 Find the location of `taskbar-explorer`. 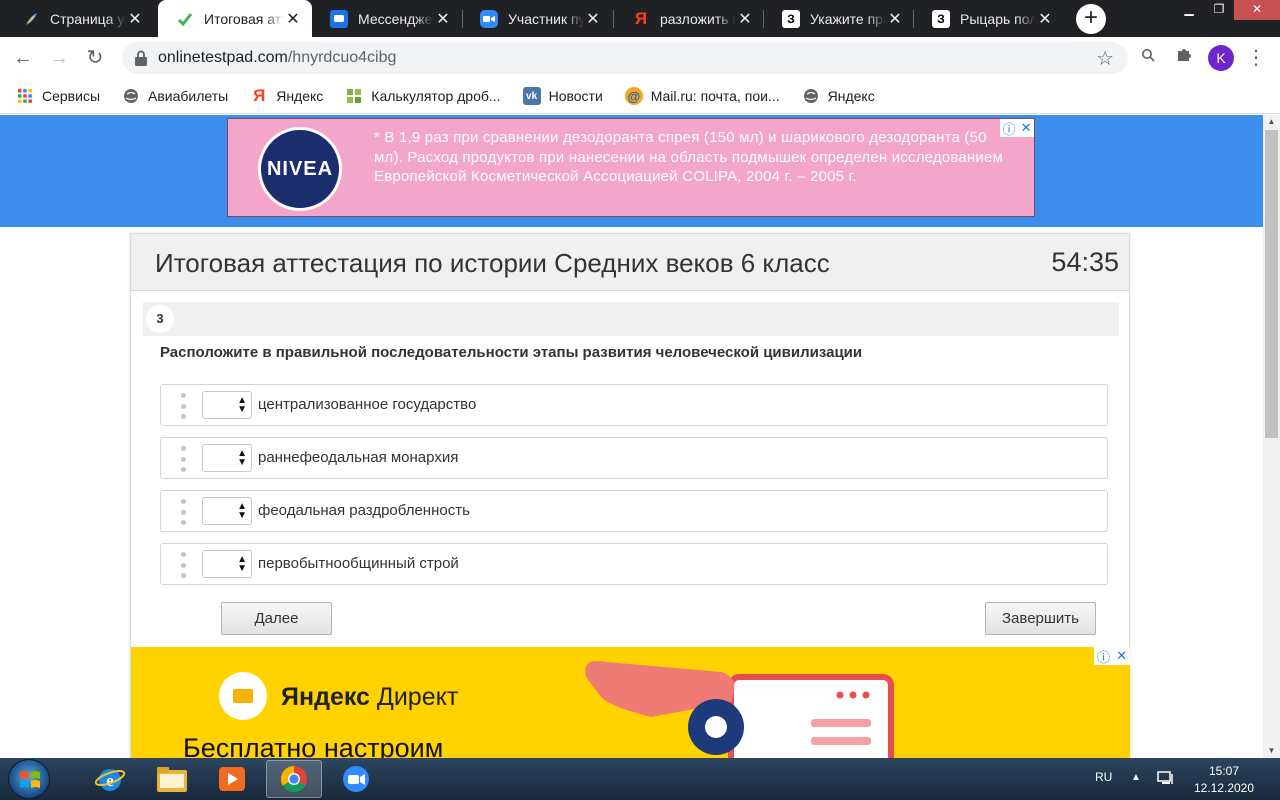

taskbar-explorer is located at coordinates (172, 779).